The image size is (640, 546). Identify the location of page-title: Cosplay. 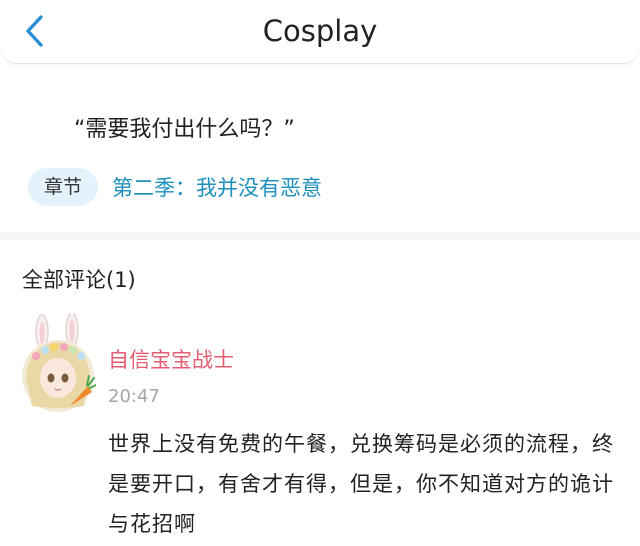
(320, 31).